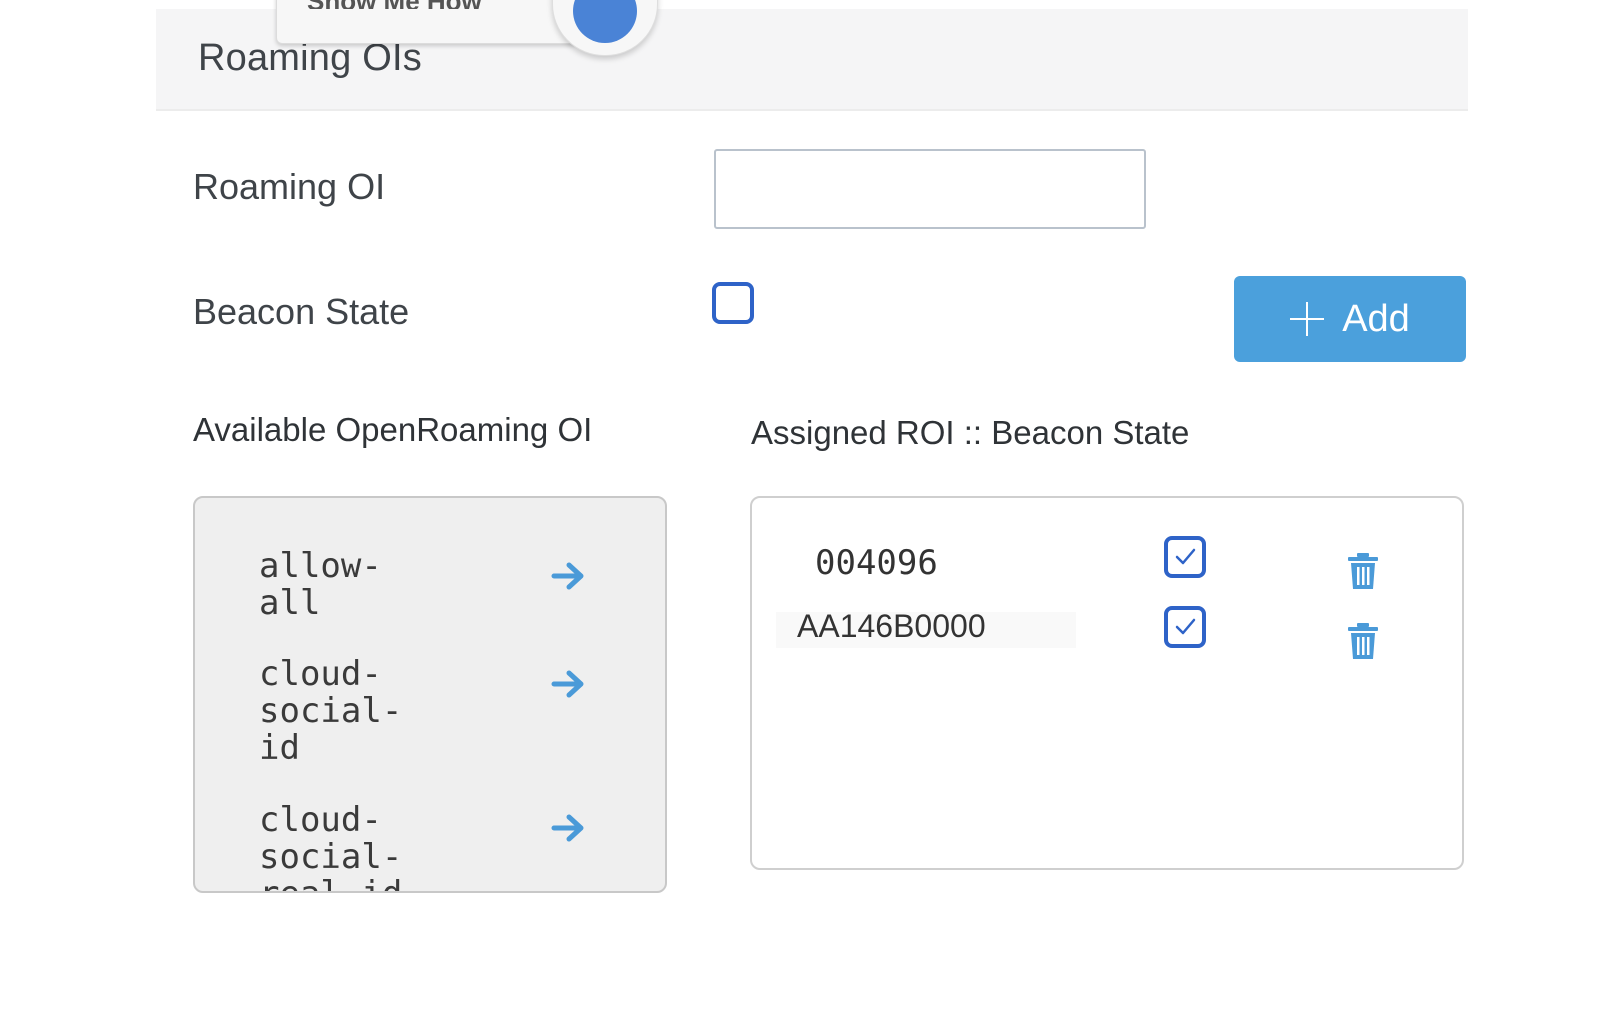 Image resolution: width=1600 pixels, height=1013 pixels. I want to click on available-oi-heading: Available OpenRoaming OI, so click(393, 429).